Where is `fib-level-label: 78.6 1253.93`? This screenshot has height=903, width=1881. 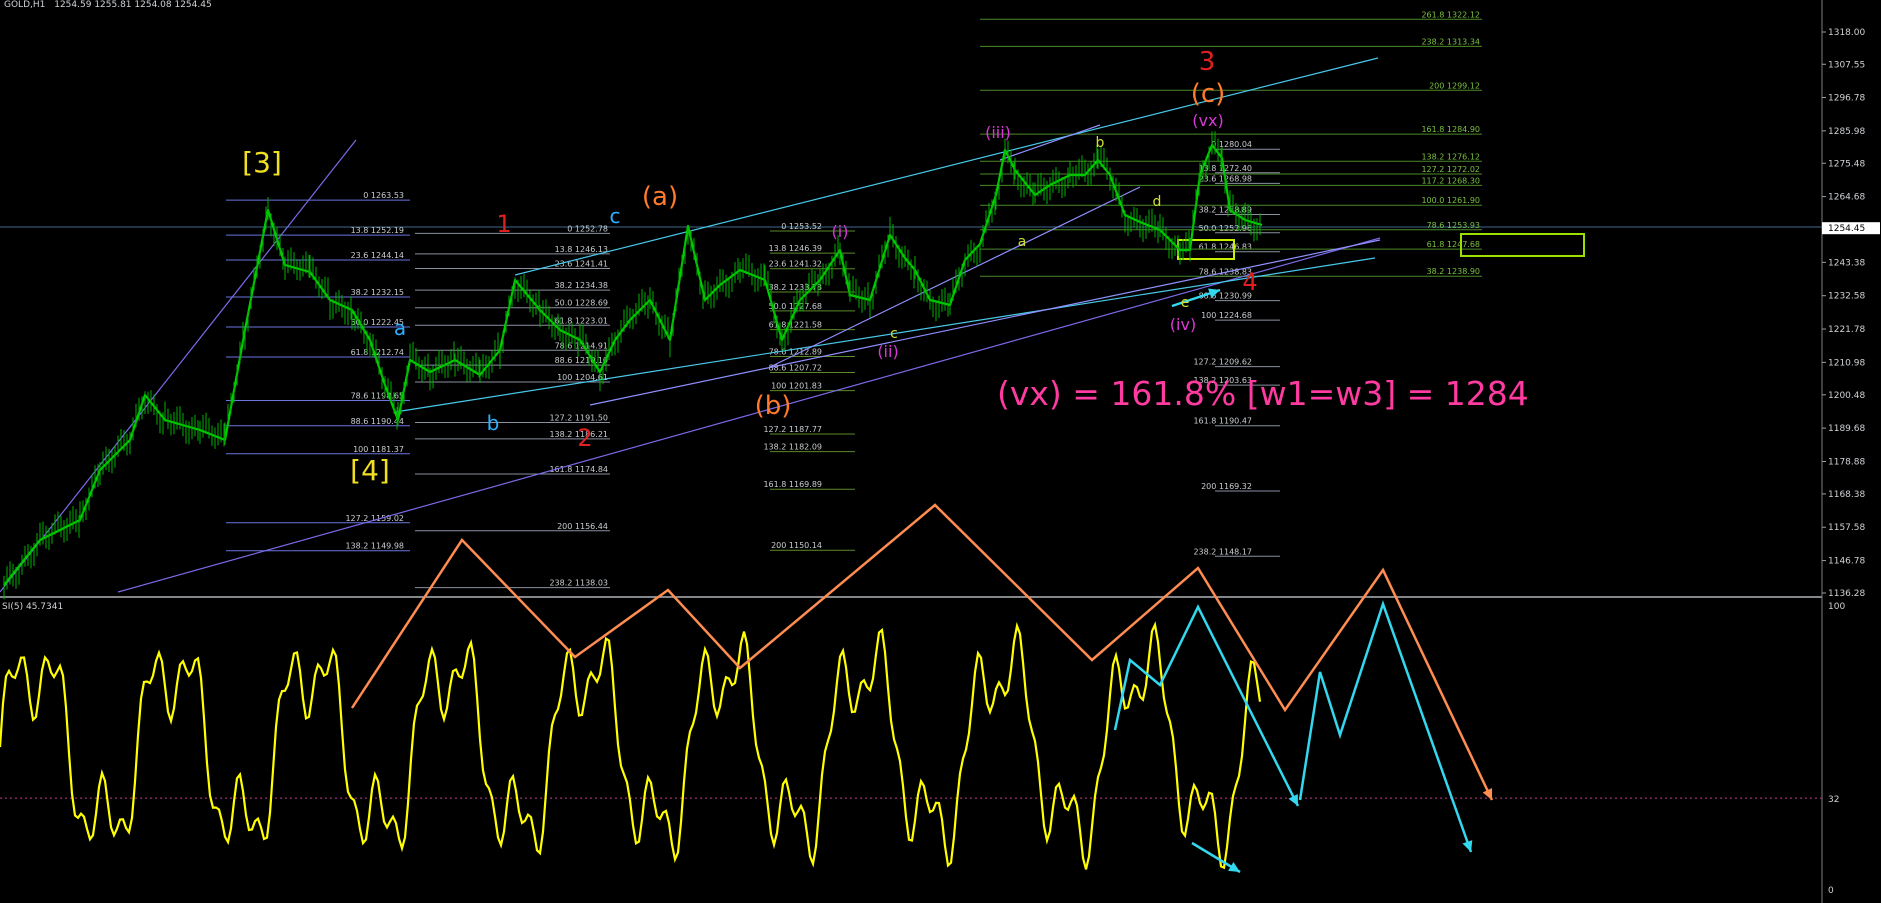 fib-level-label: 78.6 1253.93 is located at coordinates (1453, 225).